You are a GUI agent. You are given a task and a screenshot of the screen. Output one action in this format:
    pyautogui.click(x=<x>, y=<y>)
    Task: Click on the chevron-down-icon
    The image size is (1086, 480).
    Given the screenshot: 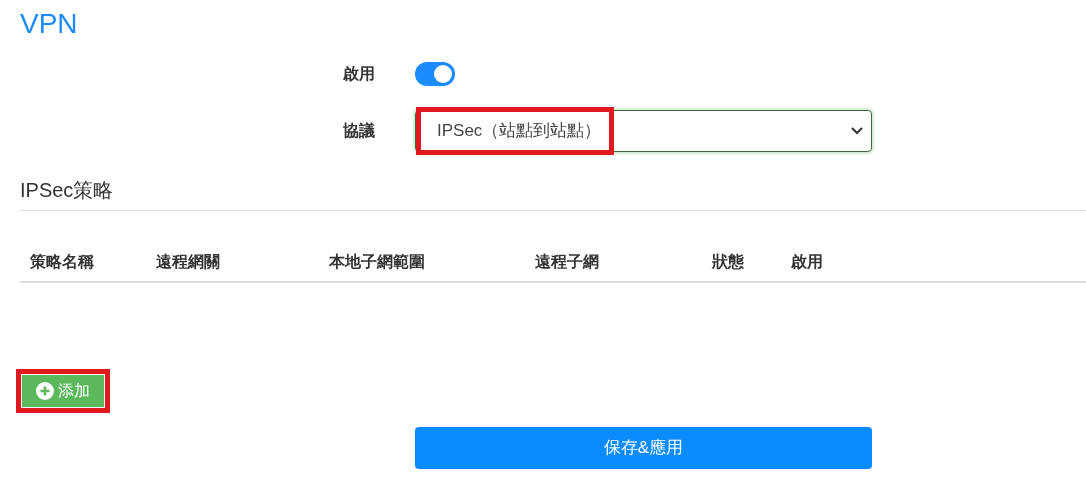 What is the action you would take?
    pyautogui.click(x=857, y=131)
    